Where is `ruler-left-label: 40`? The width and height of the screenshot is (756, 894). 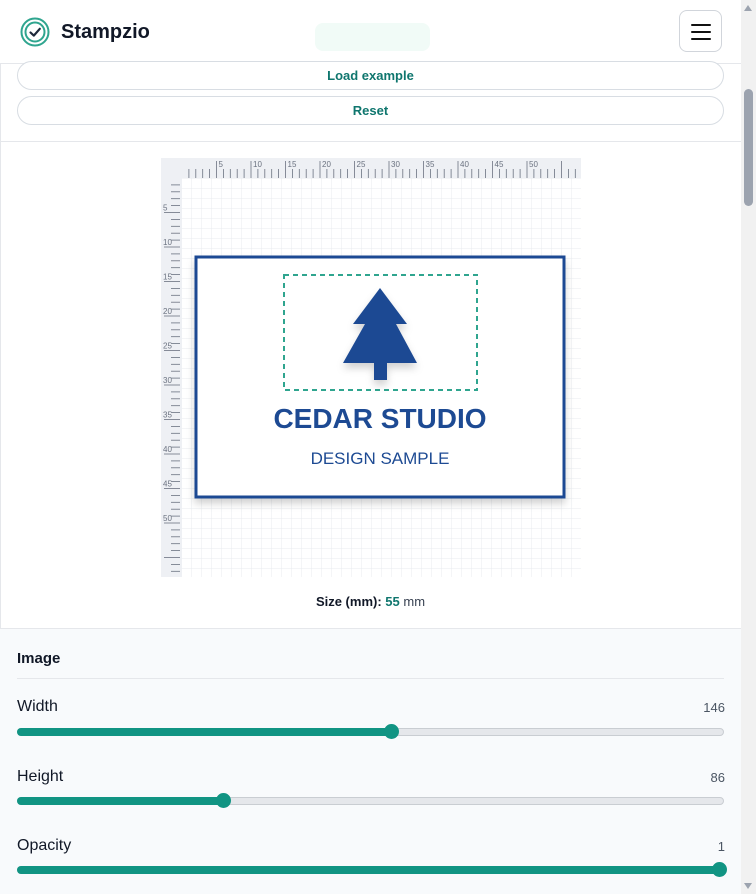
ruler-left-label: 40 is located at coordinates (167, 449).